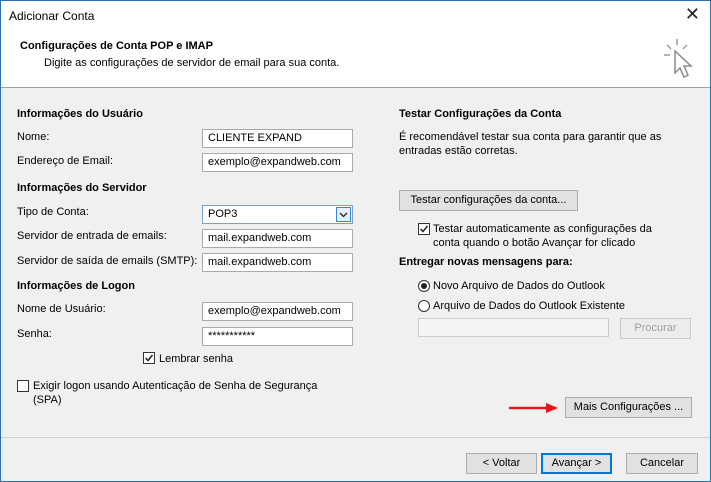 The width and height of the screenshot is (711, 482). Describe the element at coordinates (486, 262) in the screenshot. I see `deliver-heading: Entregar novas mensagens para:` at that location.